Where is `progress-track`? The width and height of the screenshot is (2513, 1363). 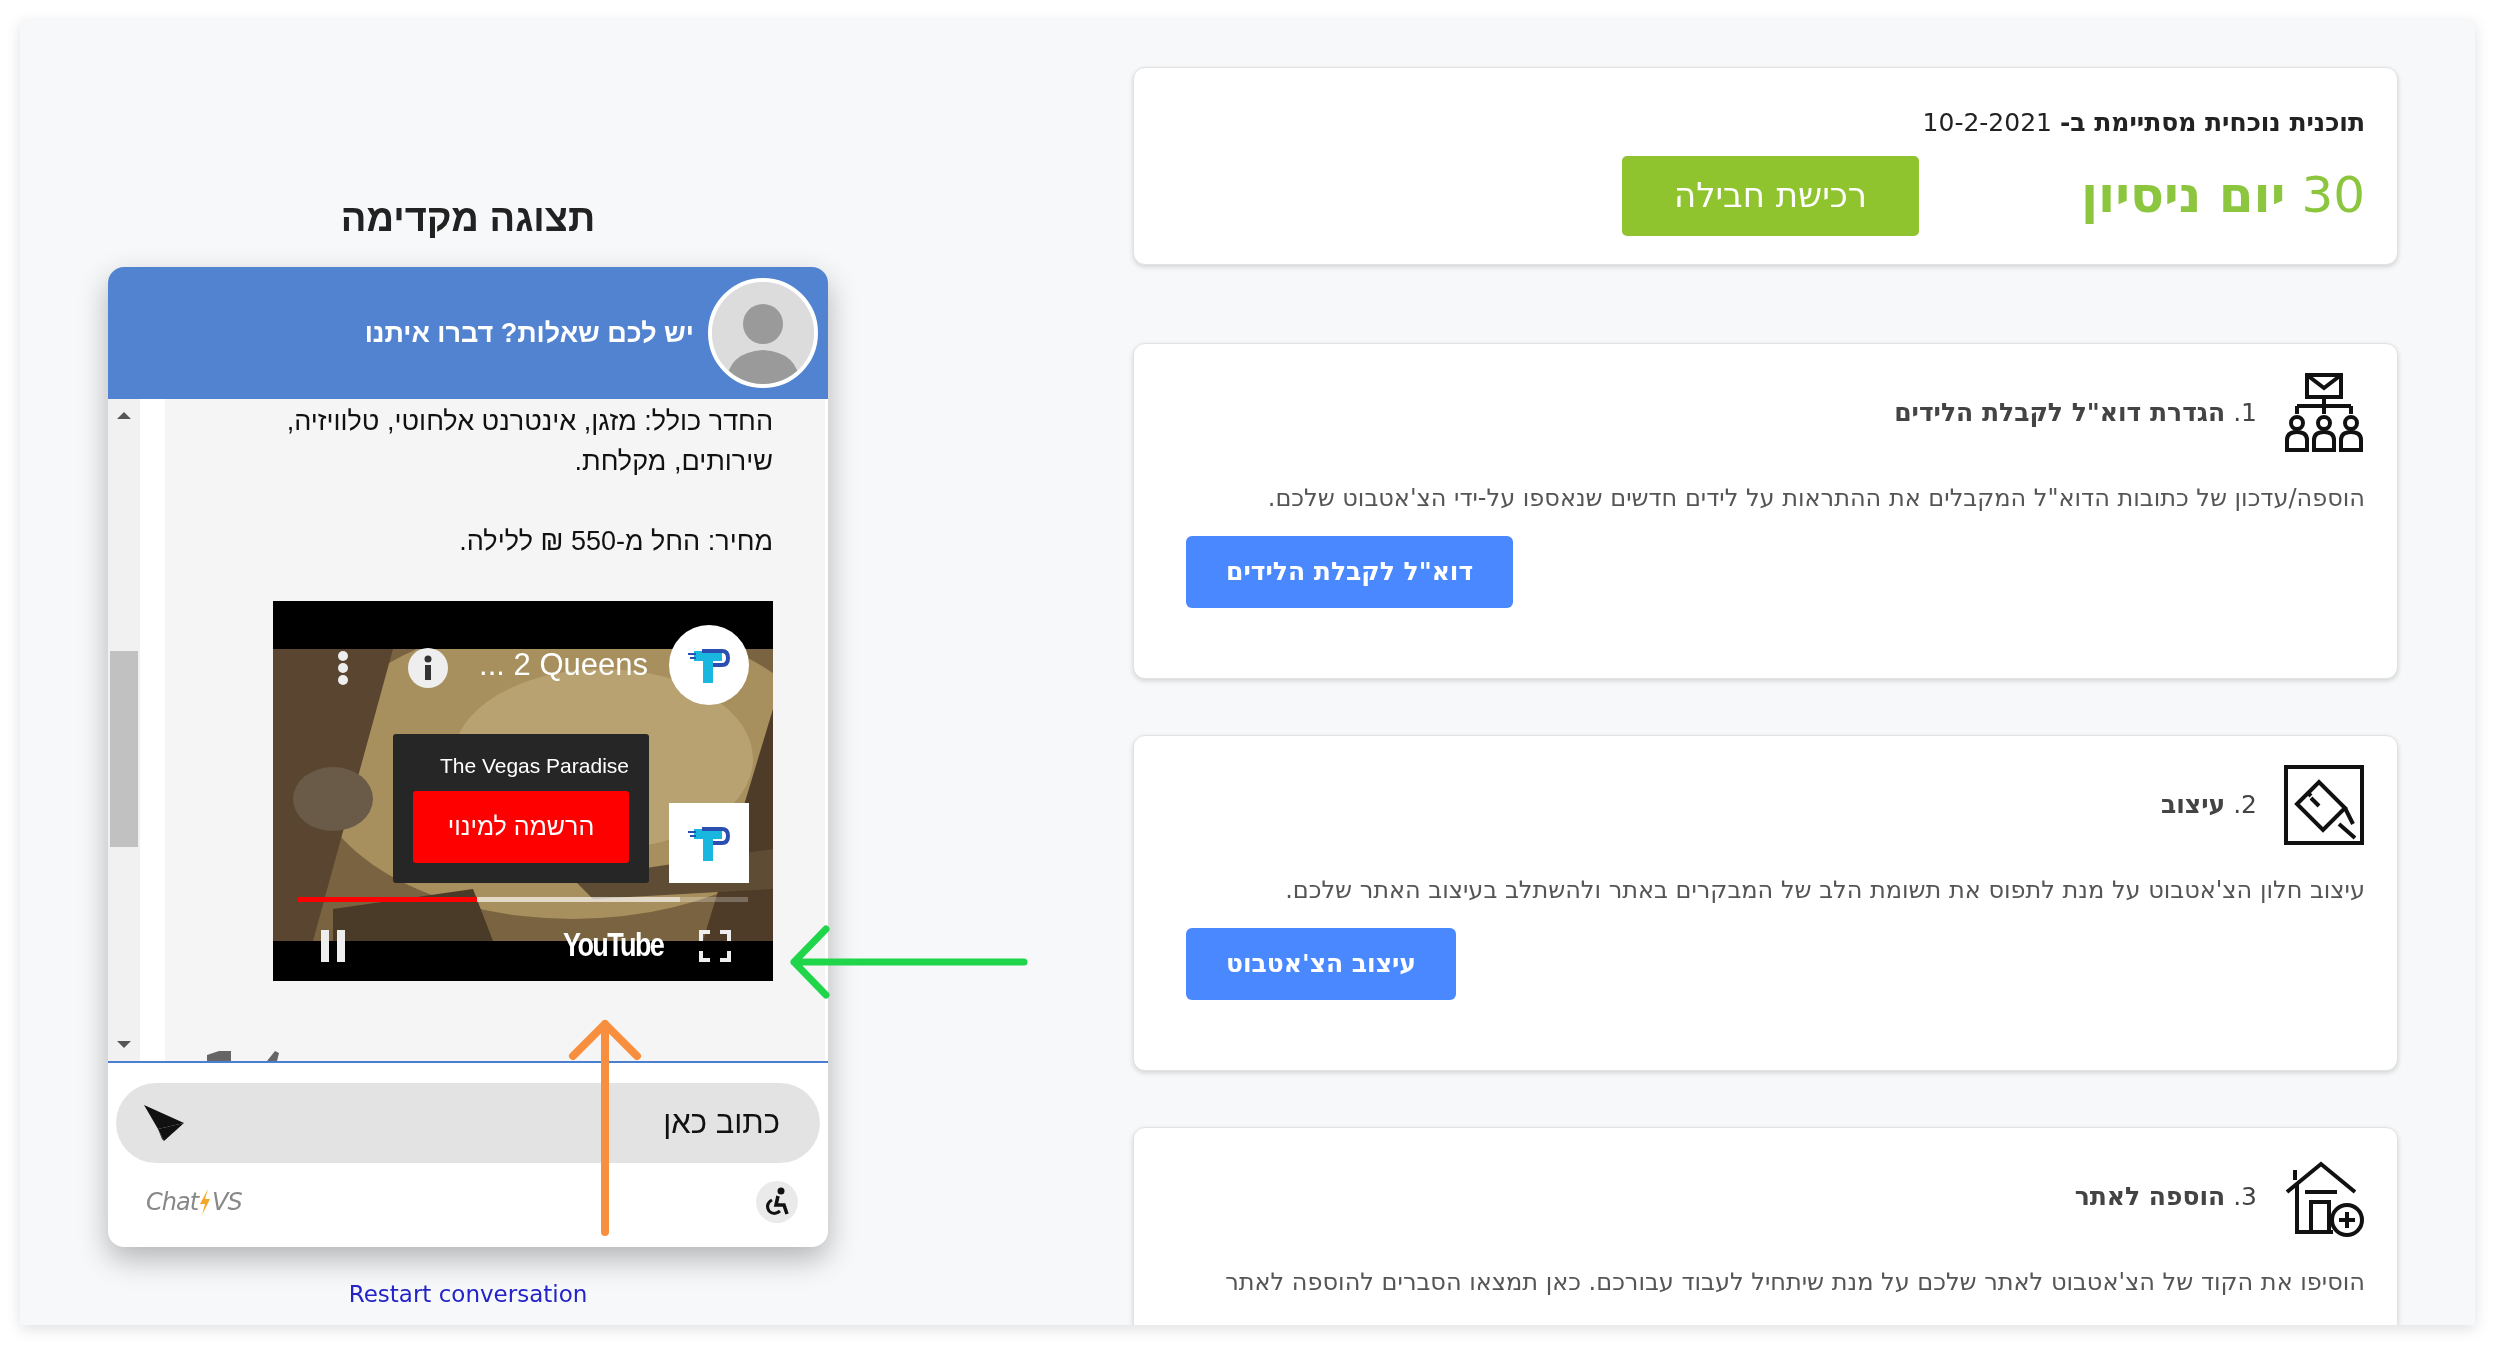
progress-track is located at coordinates (522, 899).